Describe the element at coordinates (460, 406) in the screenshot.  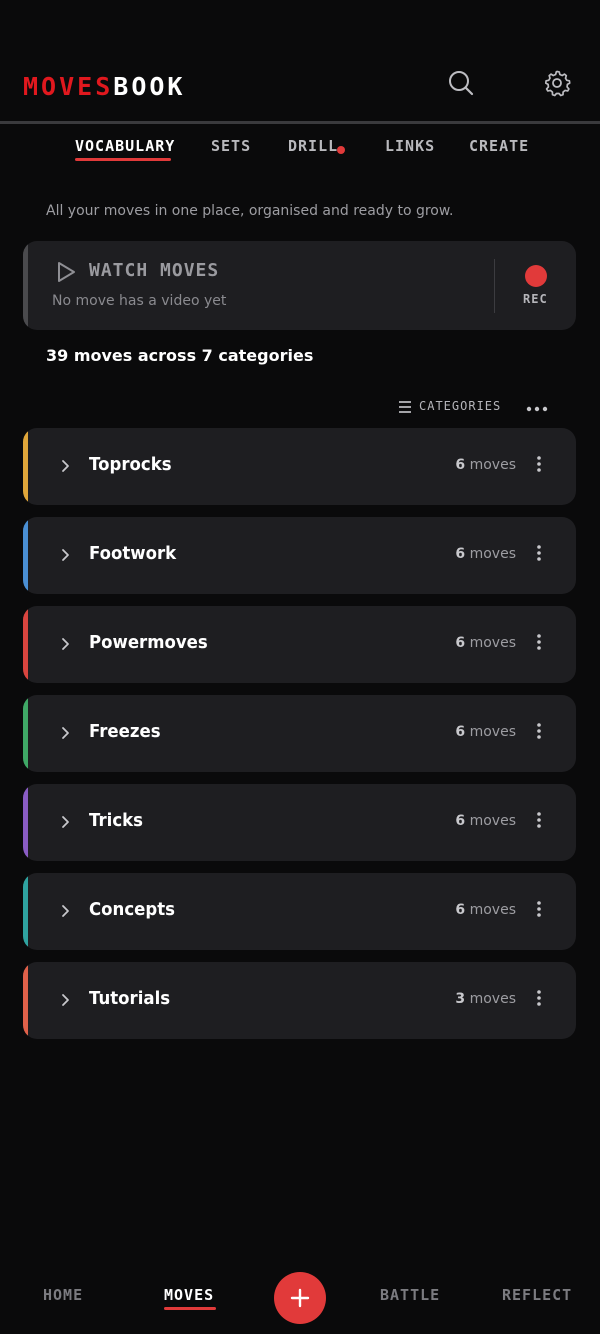
I see `categories-toggle: CATEGORIES` at that location.